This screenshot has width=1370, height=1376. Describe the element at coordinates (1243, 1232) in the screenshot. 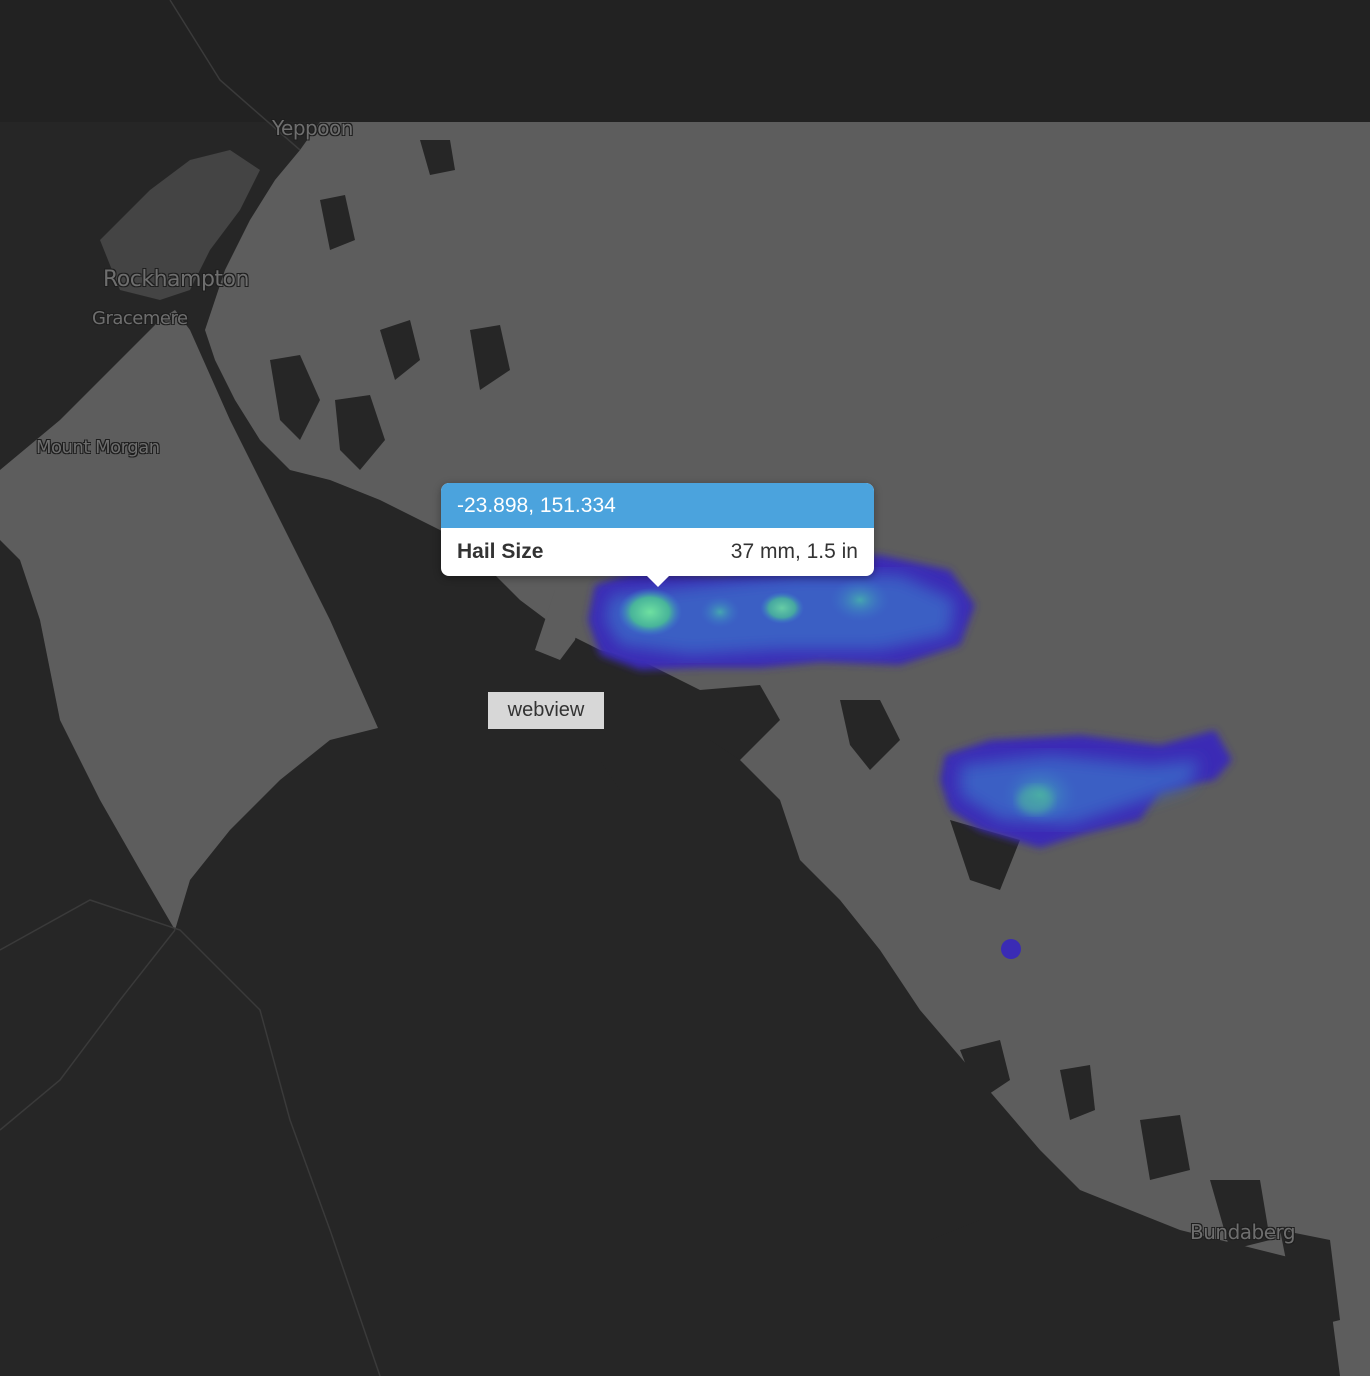

I see `place-label-bundaberg: Bundaberg` at that location.